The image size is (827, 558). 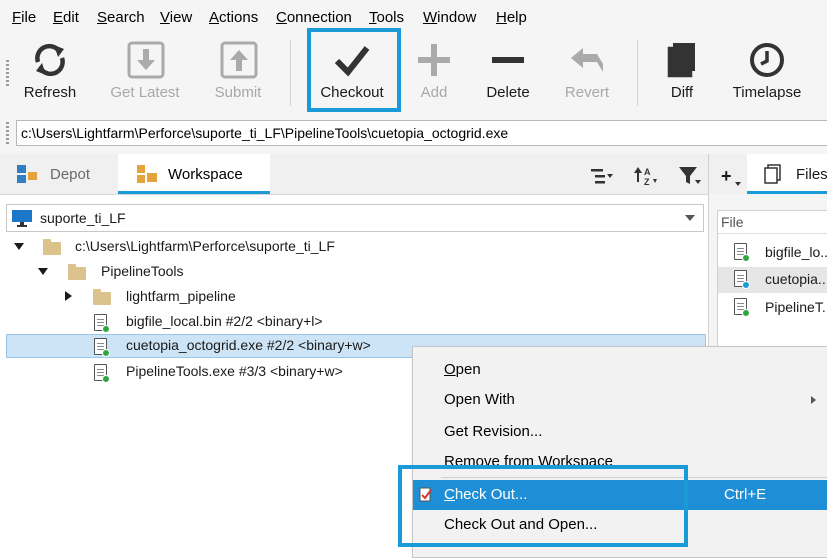 What do you see at coordinates (66, 17) in the screenshot?
I see `menu-edit: Edit` at bounding box center [66, 17].